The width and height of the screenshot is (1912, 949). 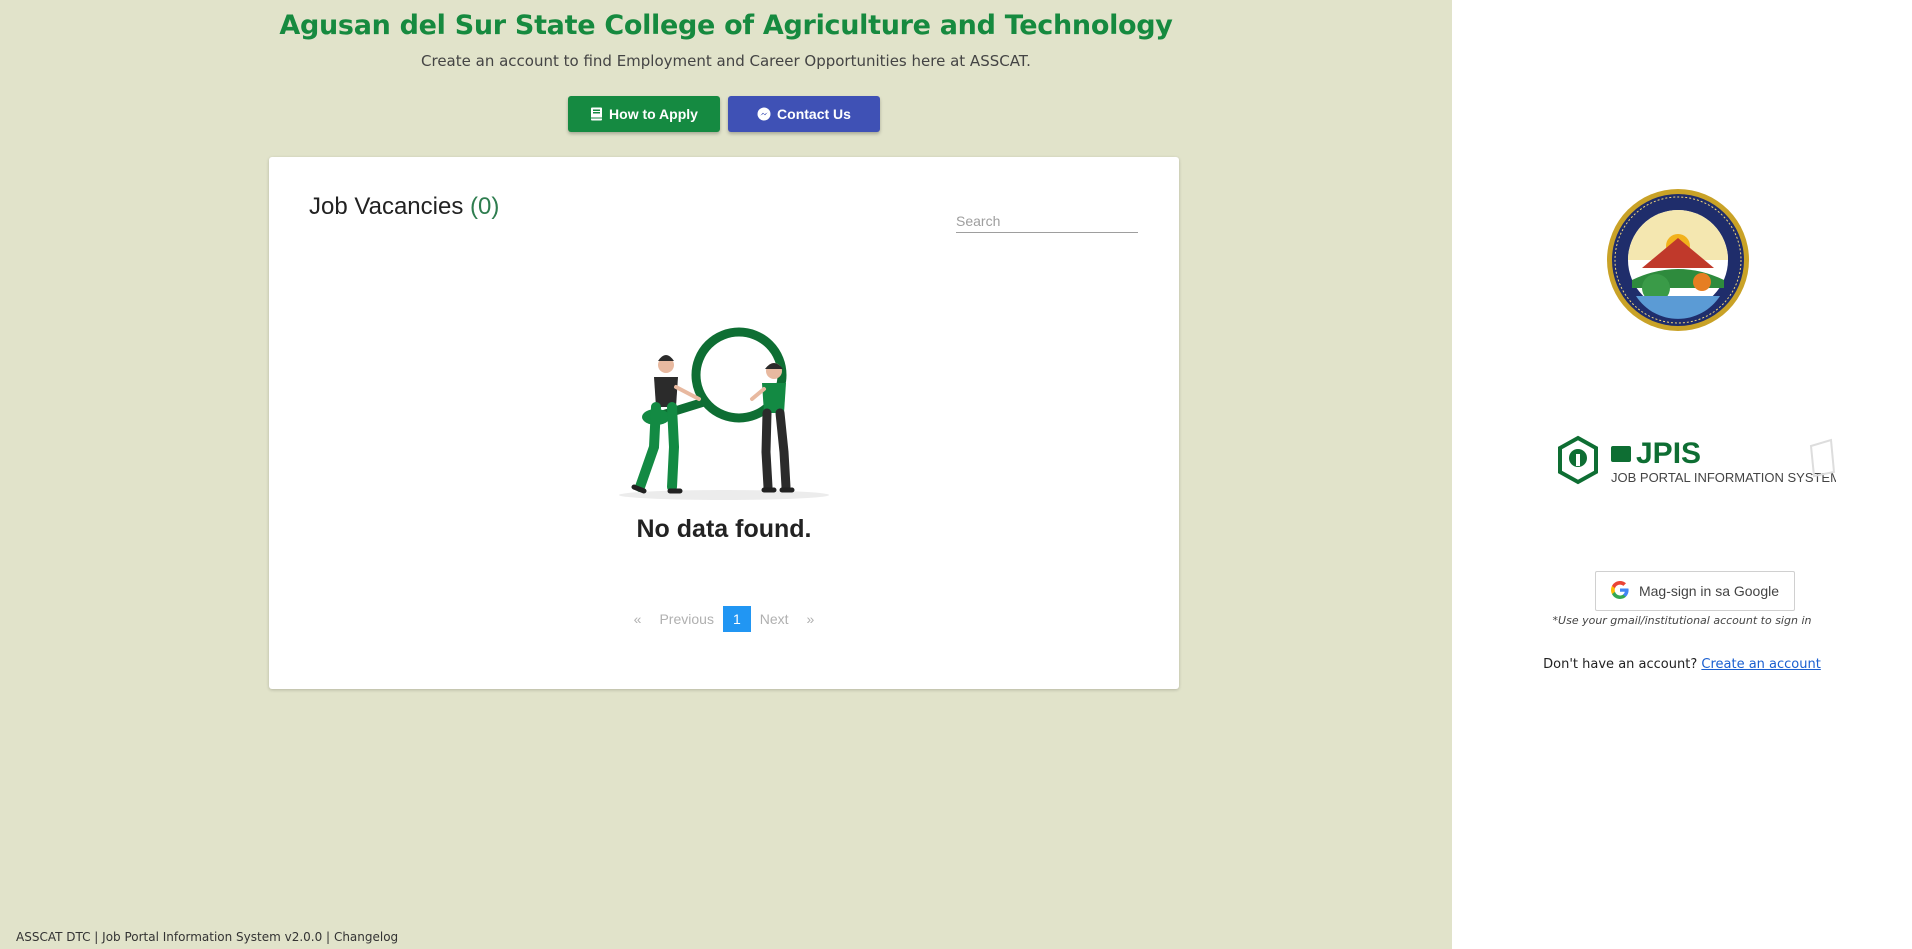 I want to click on no-data-message: No data found., so click(x=724, y=529).